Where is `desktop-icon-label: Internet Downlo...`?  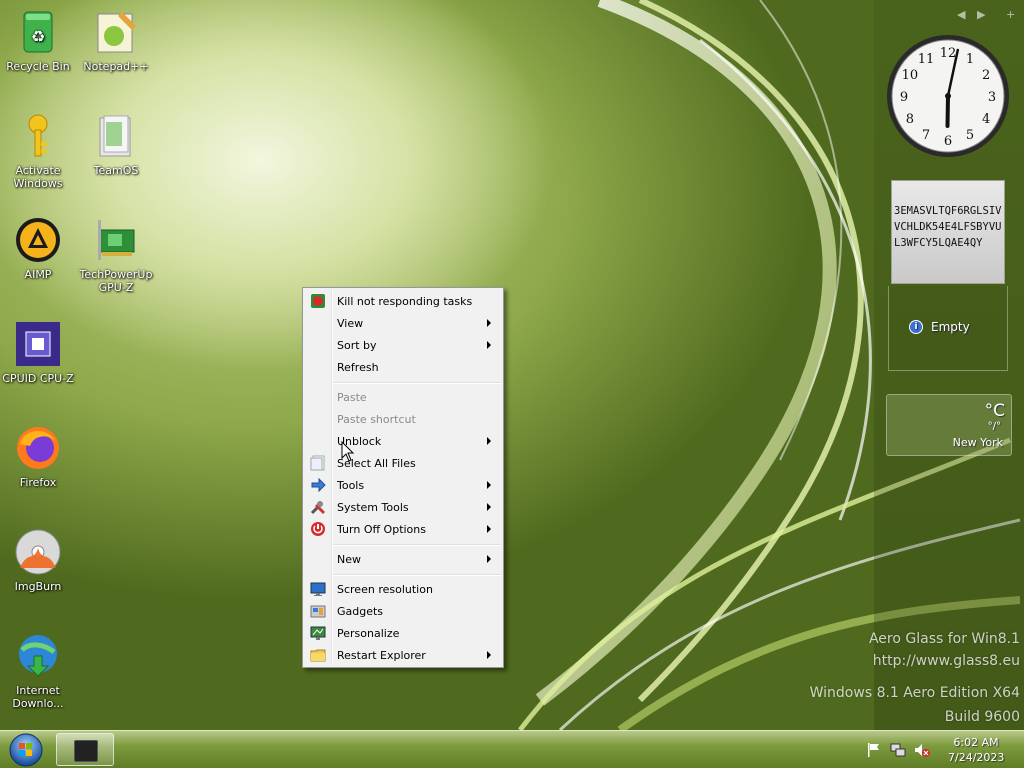 desktop-icon-label: Internet Downlo... is located at coordinates (38, 697).